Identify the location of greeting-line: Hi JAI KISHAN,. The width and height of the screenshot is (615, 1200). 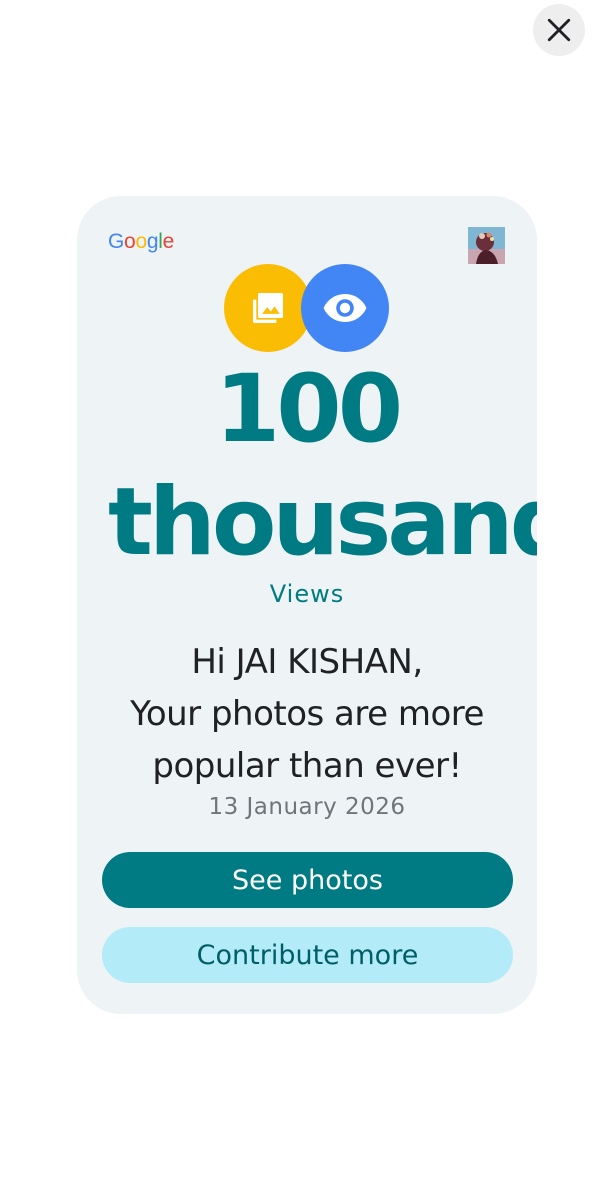
(307, 662).